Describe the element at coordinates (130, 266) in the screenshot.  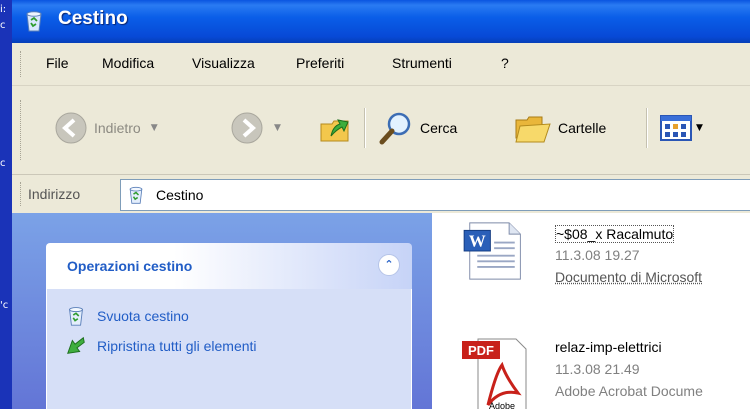
I see `task-box-title: Operazioni cestino` at that location.